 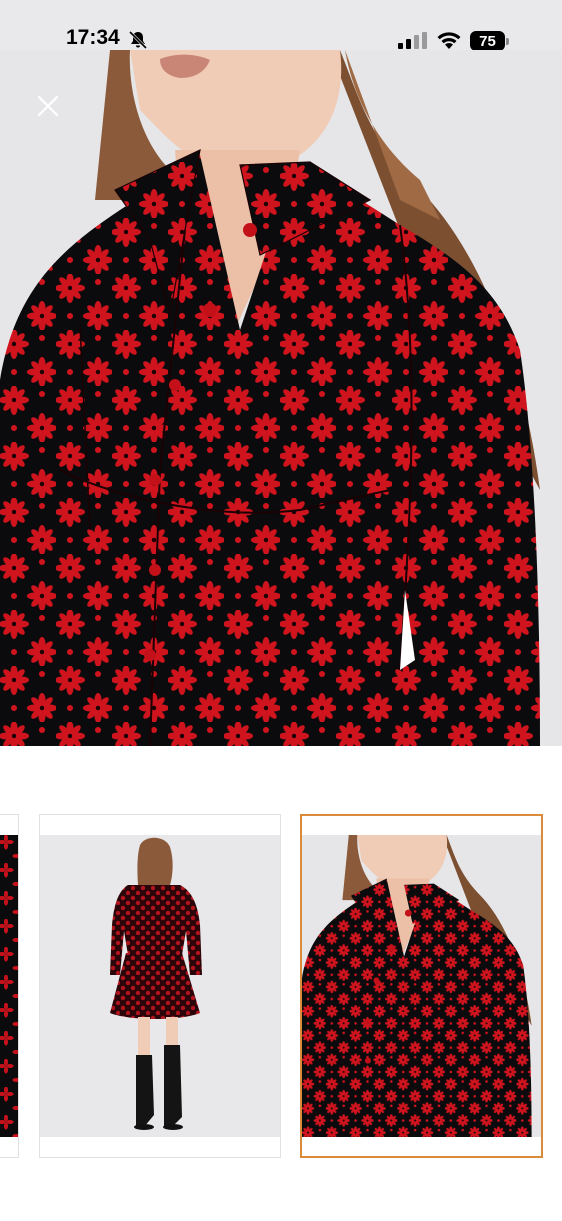 I want to click on status-time: 17:34, so click(x=93, y=37).